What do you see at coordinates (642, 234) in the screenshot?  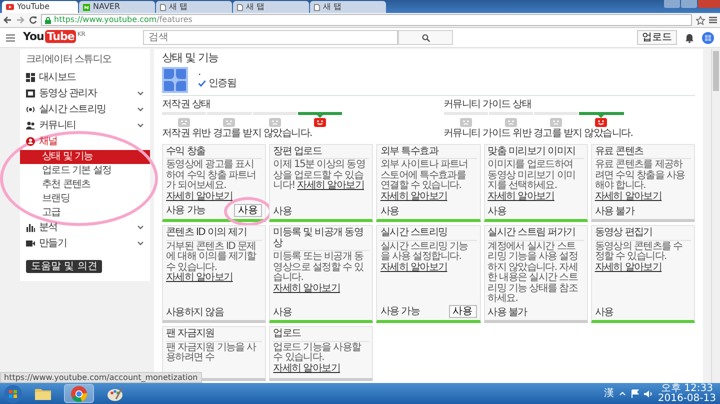 I see `feature-title: 동영상 편집기` at bounding box center [642, 234].